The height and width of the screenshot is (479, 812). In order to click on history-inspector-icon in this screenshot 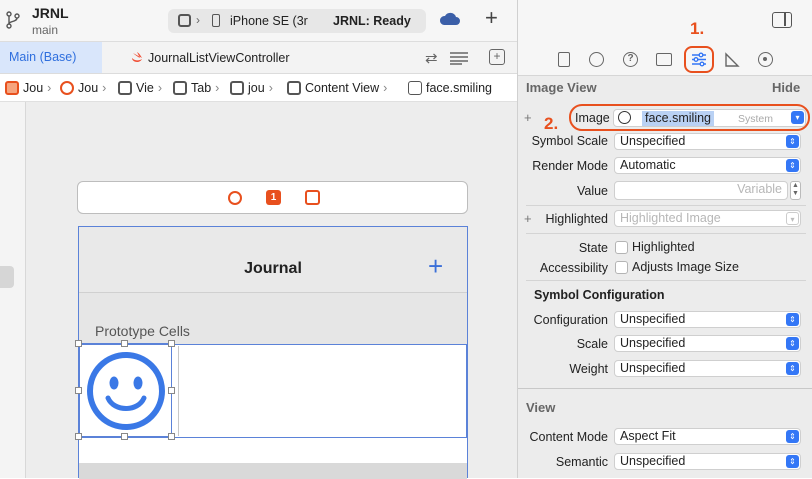, I will do `click(596, 59)`.